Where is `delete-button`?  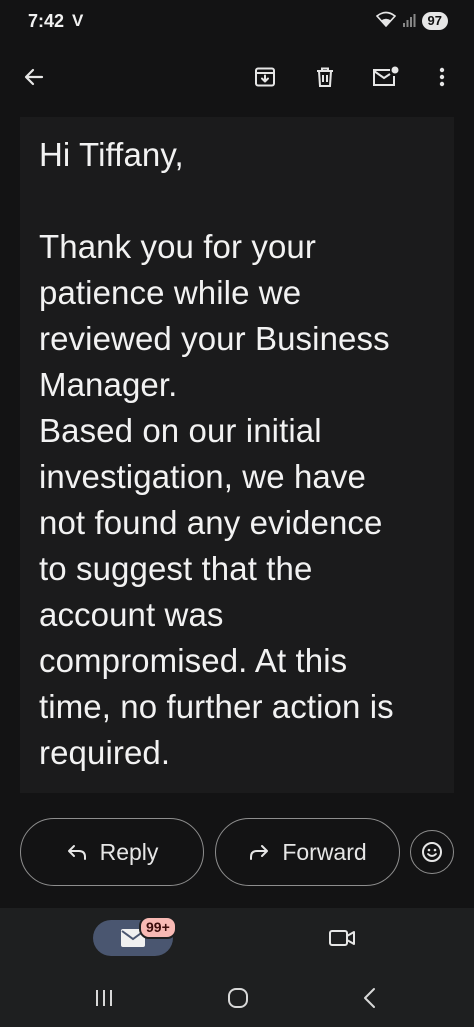
delete-button is located at coordinates (325, 77).